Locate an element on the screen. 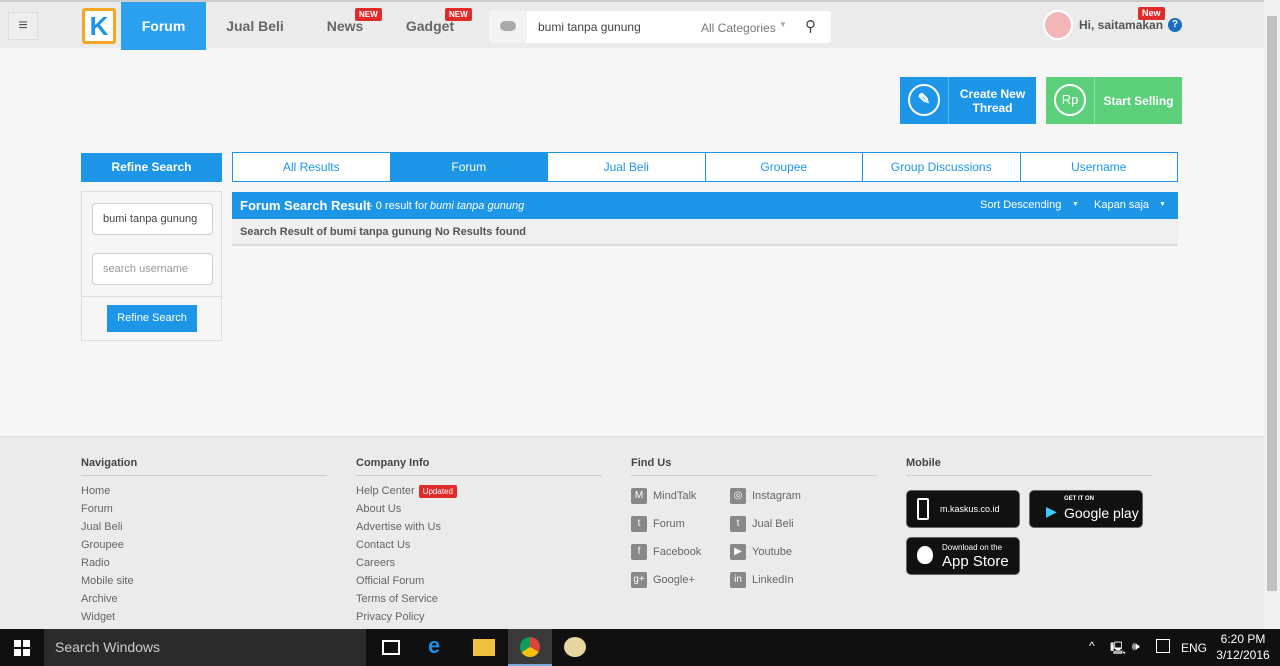  footer-link: Groupee is located at coordinates (204, 545).